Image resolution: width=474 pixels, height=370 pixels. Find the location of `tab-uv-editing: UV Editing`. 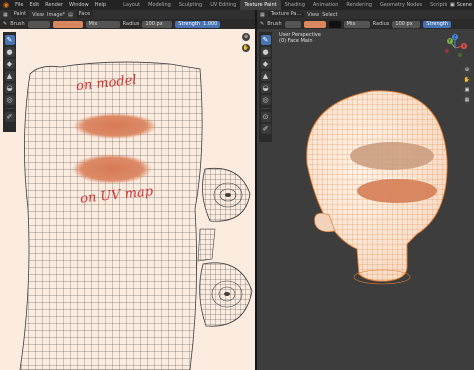

tab-uv-editing: UV Editing is located at coordinates (223, 5).